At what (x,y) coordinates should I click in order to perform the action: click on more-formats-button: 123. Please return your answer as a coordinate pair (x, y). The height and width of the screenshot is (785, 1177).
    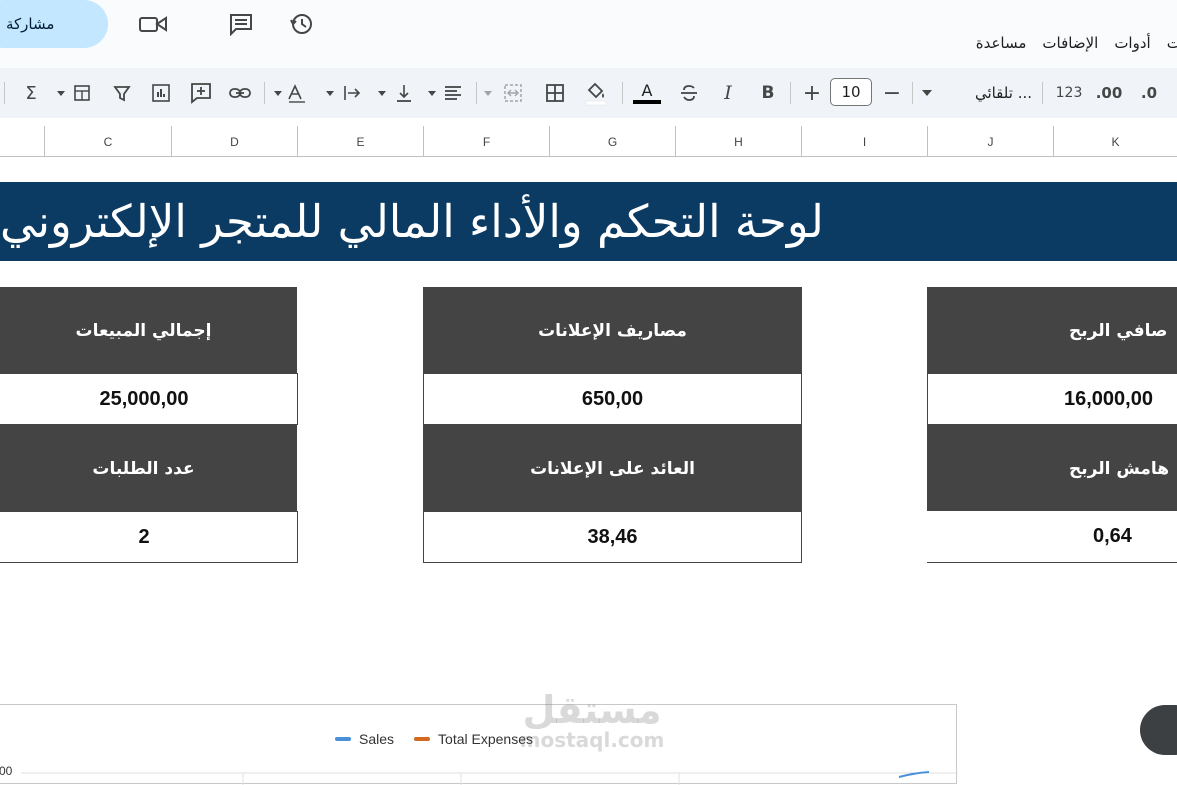
    Looking at the image, I should click on (1069, 93).